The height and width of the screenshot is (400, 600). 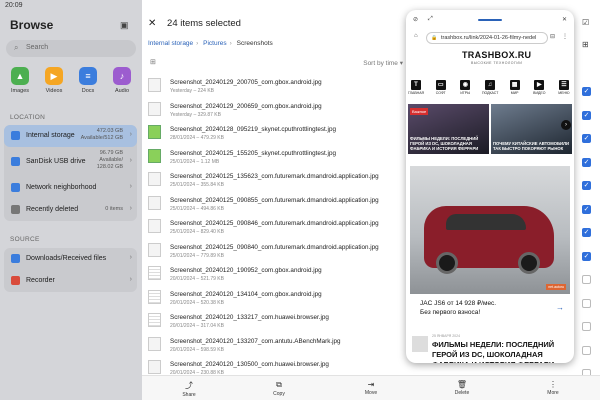 I want to click on site-nav-item: ▭ СОФТ, so click(x=441, y=91).